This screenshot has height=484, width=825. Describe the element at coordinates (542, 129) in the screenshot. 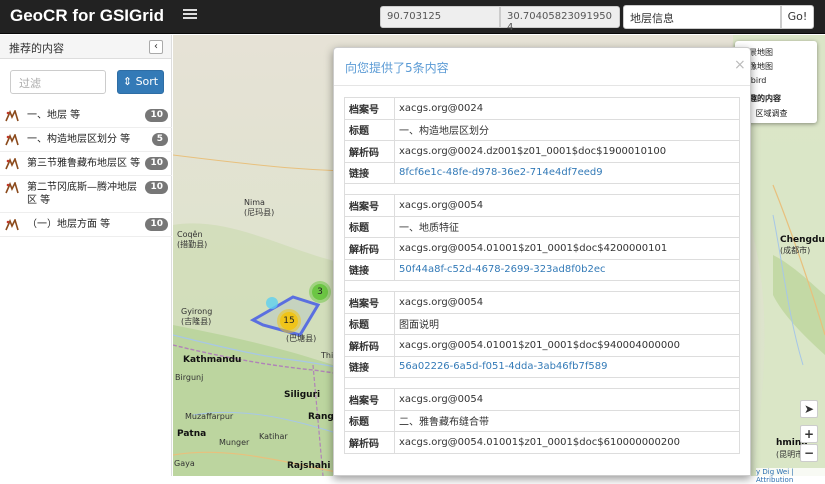

I see `table-row: 标题 一、构造地层区划分` at that location.